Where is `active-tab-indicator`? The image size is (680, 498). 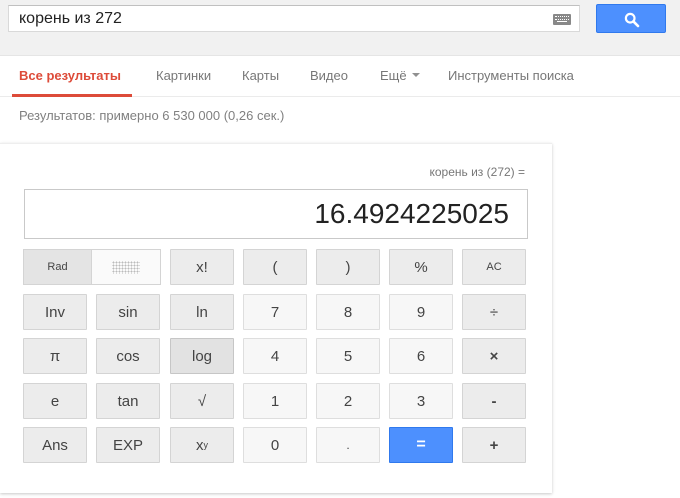 active-tab-indicator is located at coordinates (72, 95).